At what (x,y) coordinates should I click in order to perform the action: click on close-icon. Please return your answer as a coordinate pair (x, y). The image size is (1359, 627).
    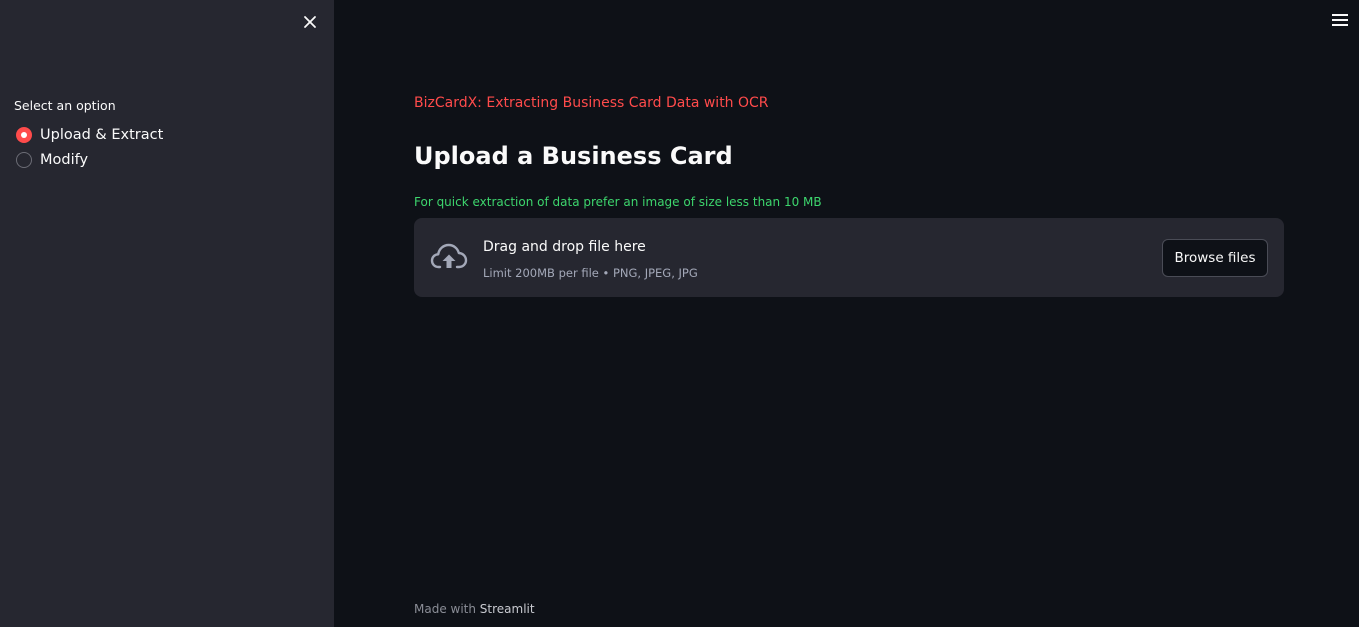
    Looking at the image, I should click on (310, 22).